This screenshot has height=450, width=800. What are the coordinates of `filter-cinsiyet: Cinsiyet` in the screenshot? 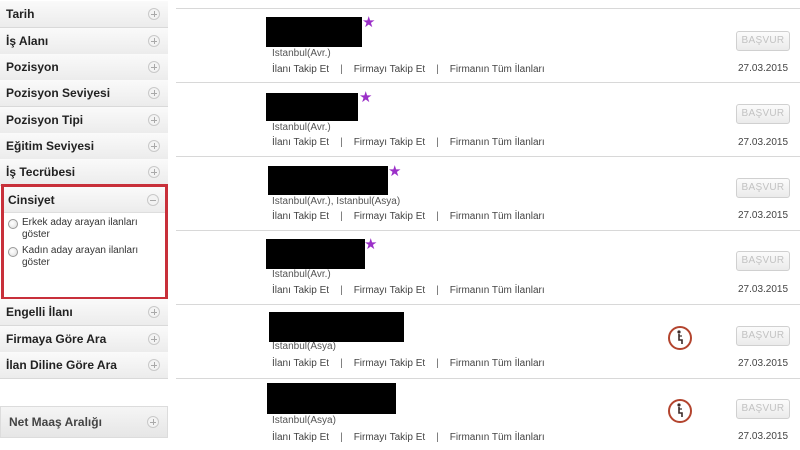 It's located at (84, 200).